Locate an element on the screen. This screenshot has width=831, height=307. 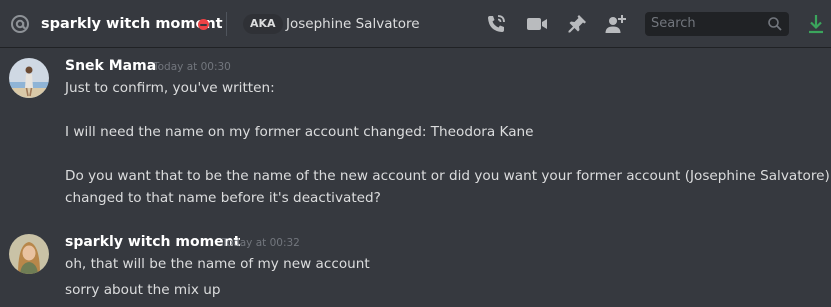
add-friend-icon is located at coordinates (616, 24).